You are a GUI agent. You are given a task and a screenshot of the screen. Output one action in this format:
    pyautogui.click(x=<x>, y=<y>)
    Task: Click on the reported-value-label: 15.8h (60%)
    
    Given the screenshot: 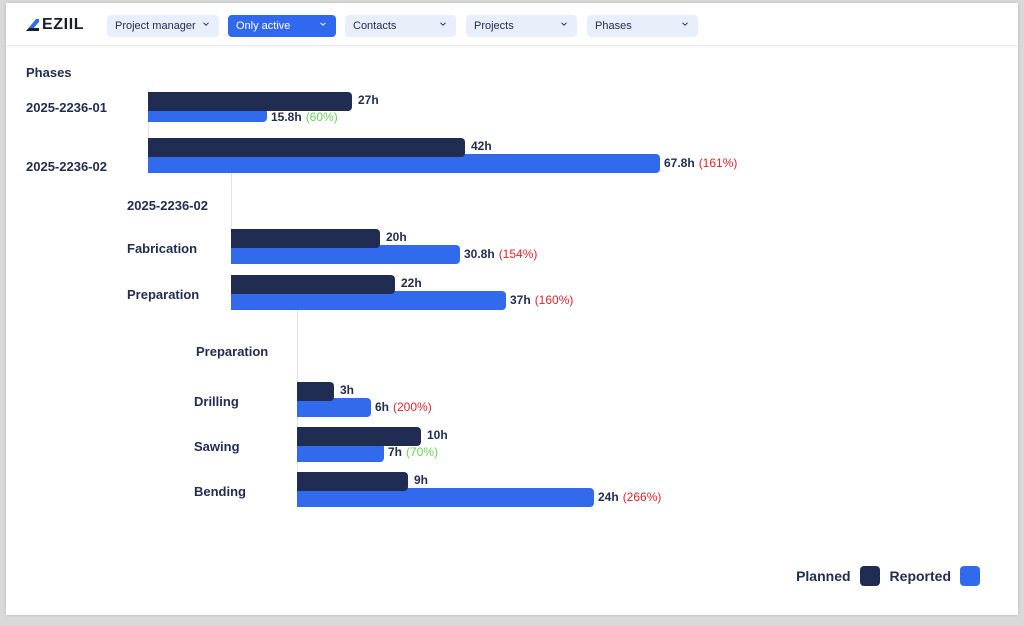 What is the action you would take?
    pyautogui.click(x=304, y=117)
    